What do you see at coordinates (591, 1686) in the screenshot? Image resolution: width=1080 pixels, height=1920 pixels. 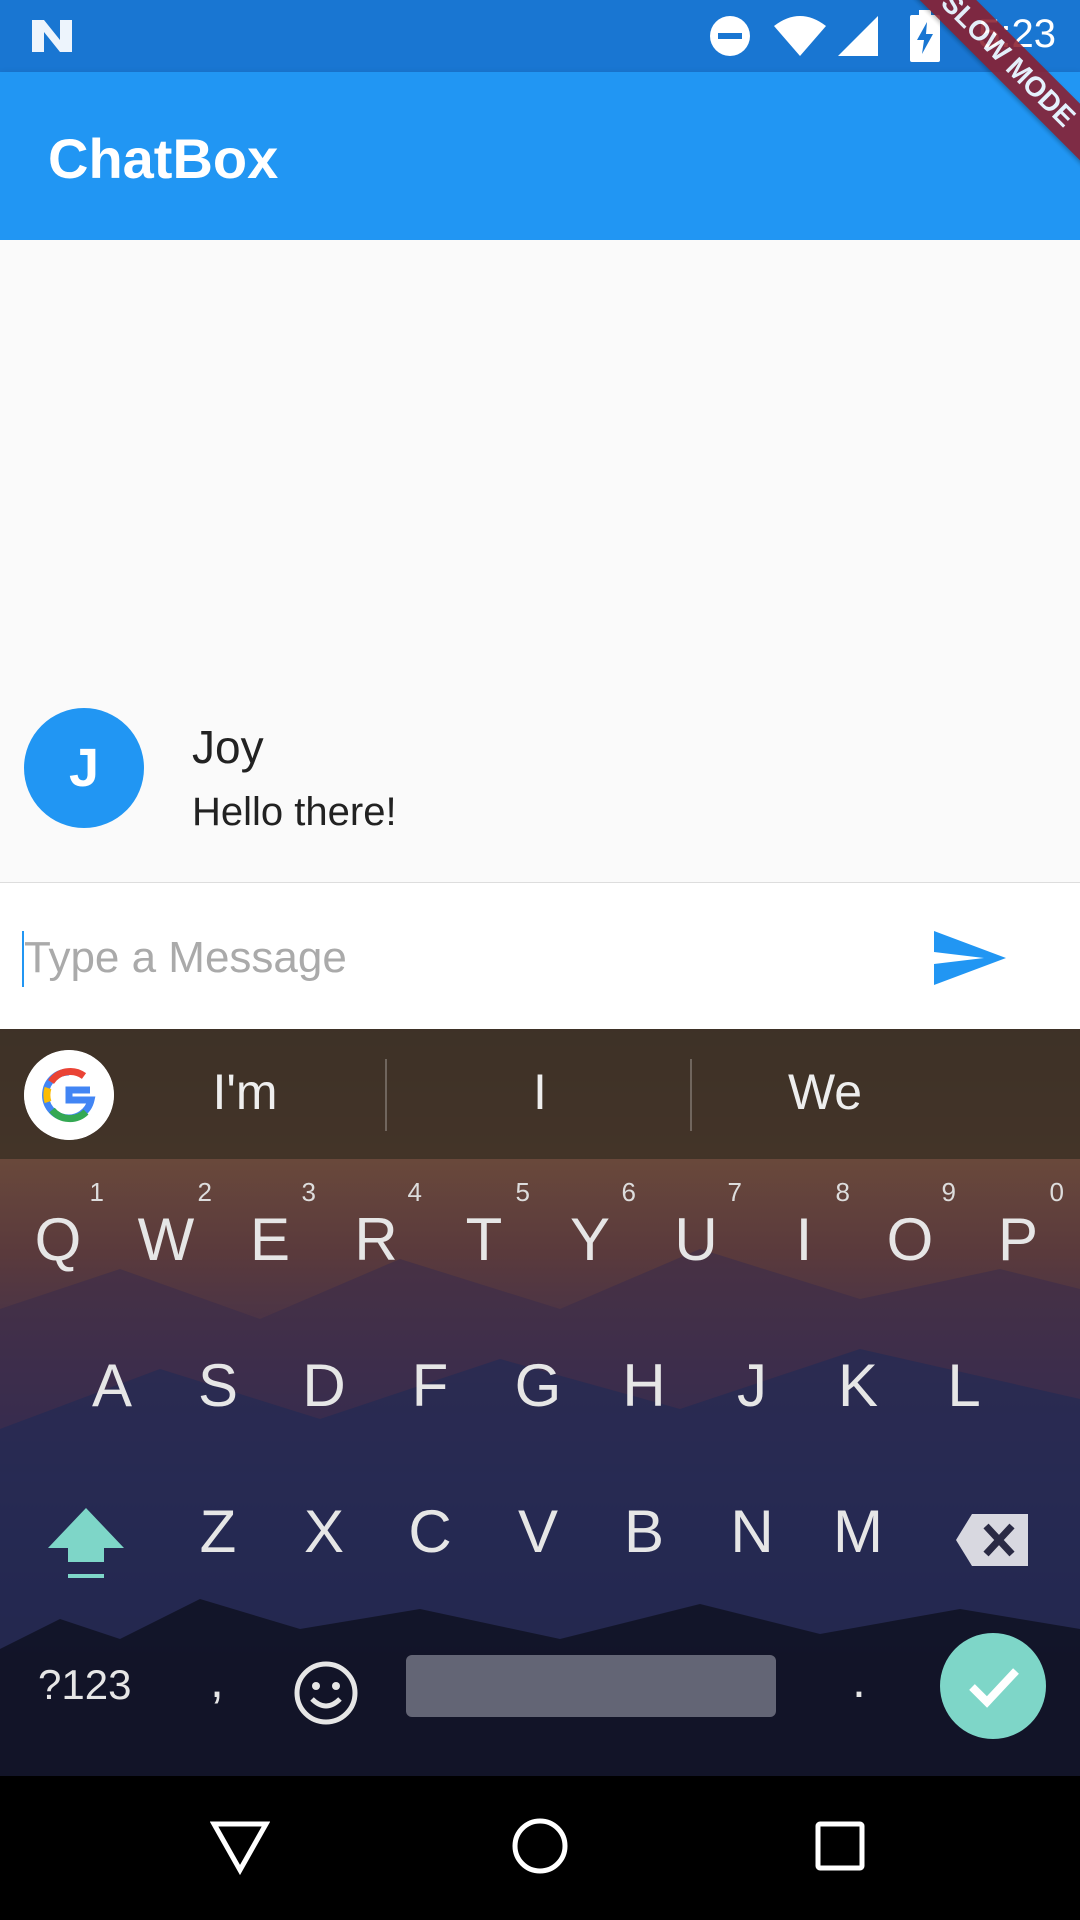 I see `space-key` at bounding box center [591, 1686].